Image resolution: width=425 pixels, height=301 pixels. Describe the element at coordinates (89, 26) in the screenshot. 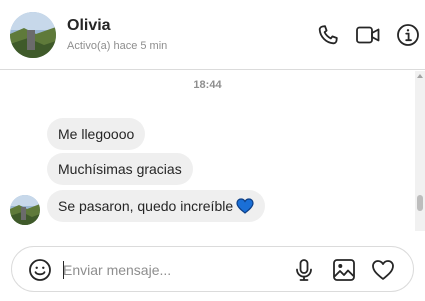

I see `contact-name: Olivia` at that location.